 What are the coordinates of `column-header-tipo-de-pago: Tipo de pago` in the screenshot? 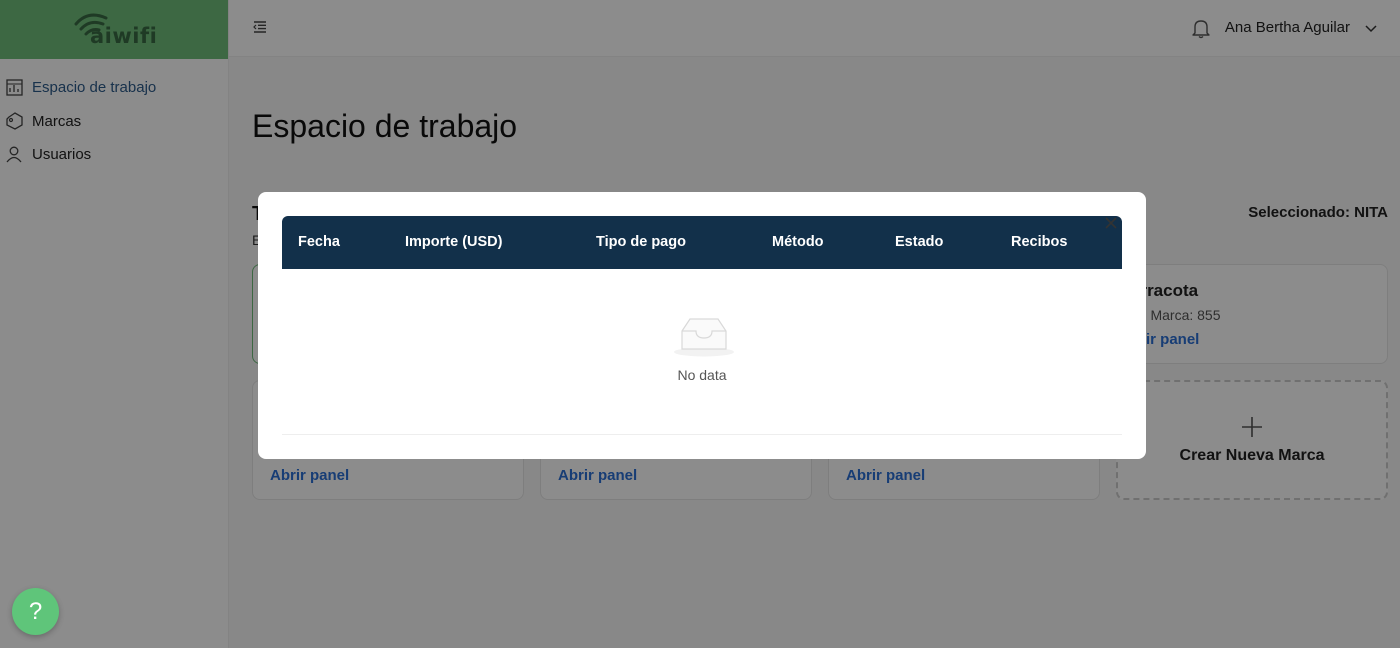 It's located at (641, 242).